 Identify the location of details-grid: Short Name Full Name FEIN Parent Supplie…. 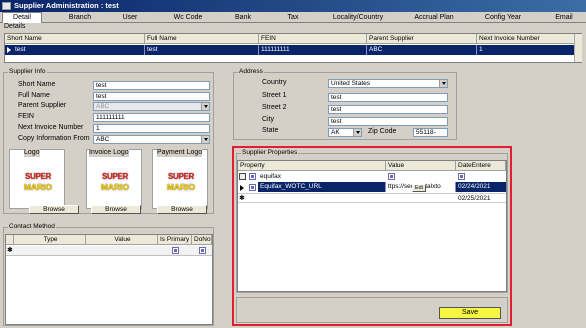
(293, 48).